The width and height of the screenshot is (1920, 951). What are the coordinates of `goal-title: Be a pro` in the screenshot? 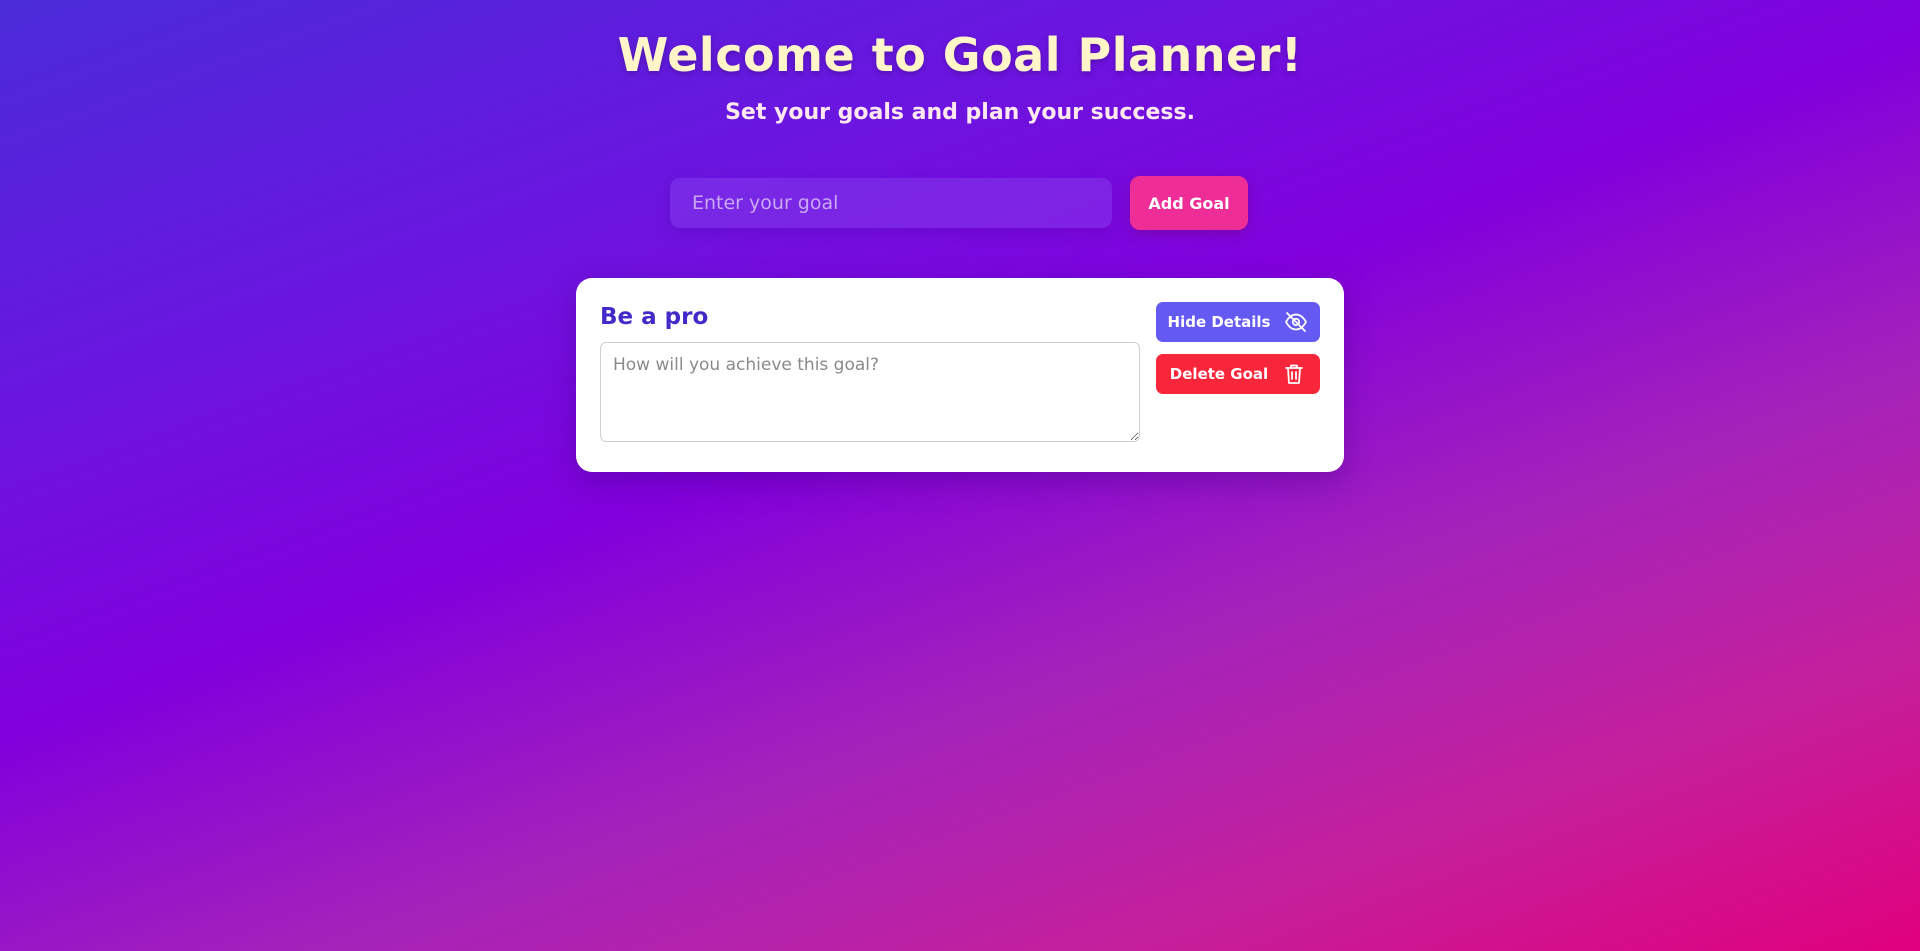 It's located at (654, 317).